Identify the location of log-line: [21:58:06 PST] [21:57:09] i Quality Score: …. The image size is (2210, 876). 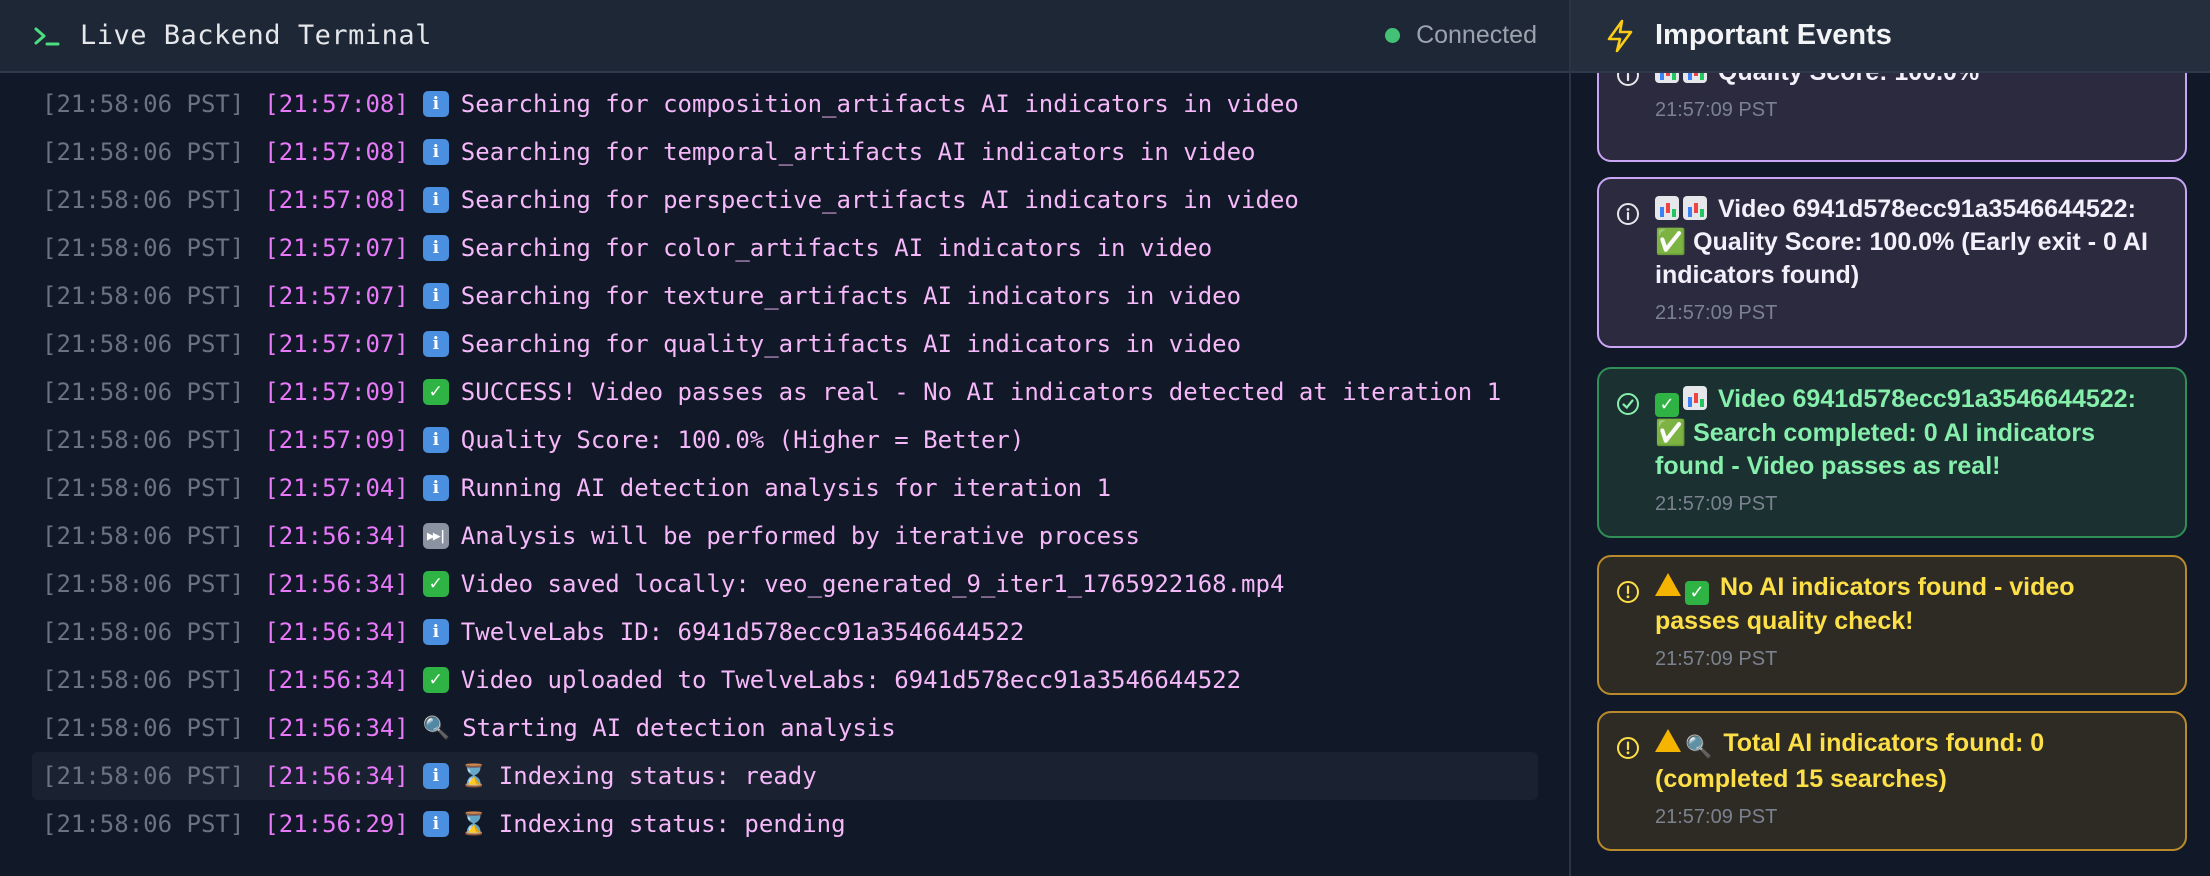
(785, 440).